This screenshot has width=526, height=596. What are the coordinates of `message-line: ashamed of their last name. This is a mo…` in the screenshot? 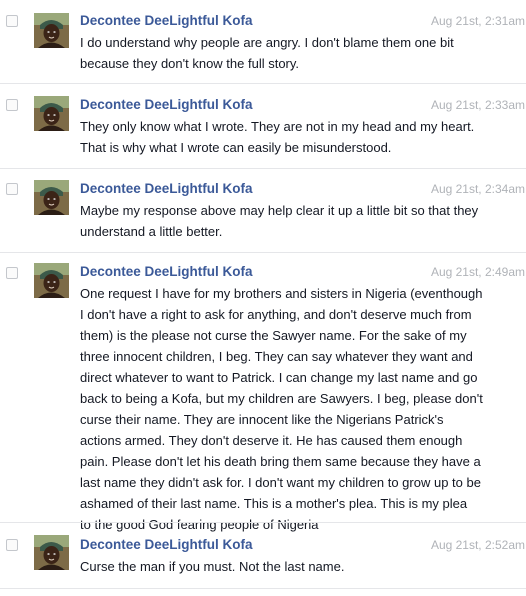 It's located at (274, 503).